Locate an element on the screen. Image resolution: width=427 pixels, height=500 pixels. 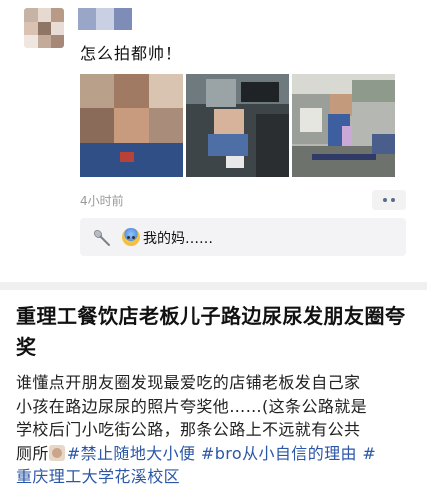
article-body-line: 小孩在路边尿尿的照片夸奖他……(这条公路就是 is located at coordinates (192, 406).